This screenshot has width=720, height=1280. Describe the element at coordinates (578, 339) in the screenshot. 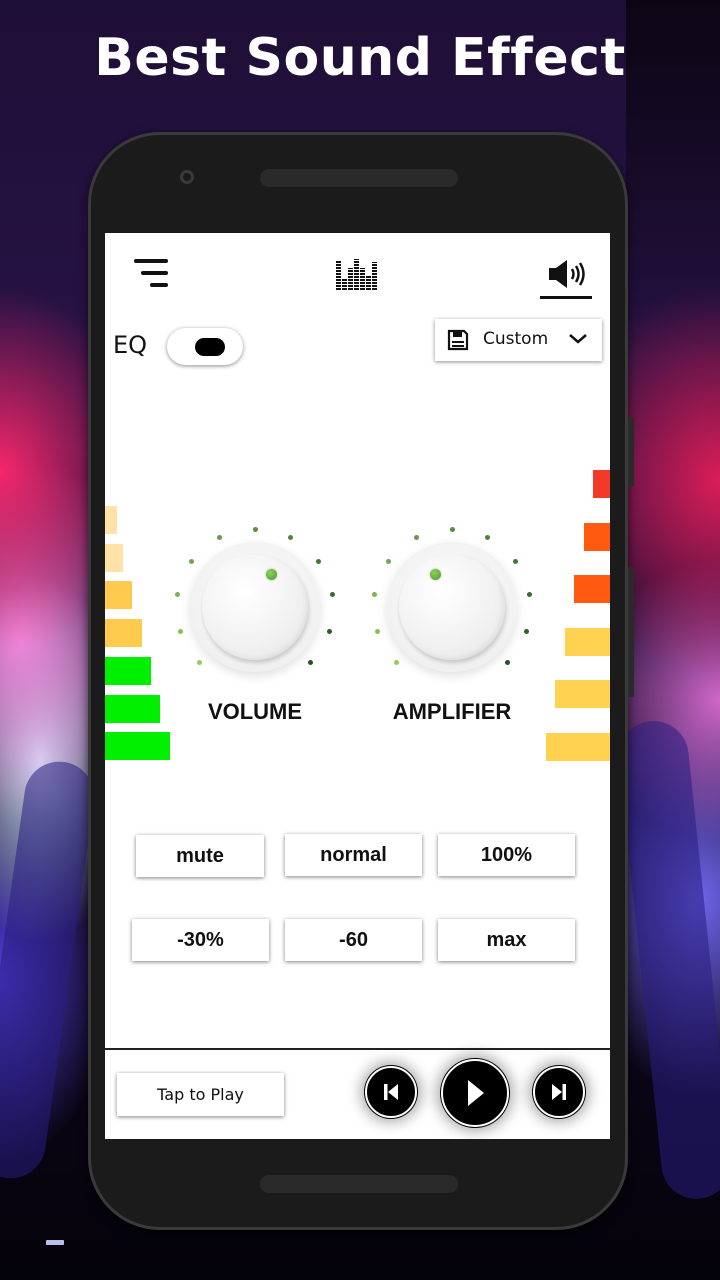

I see `chevron-down-icon` at that location.